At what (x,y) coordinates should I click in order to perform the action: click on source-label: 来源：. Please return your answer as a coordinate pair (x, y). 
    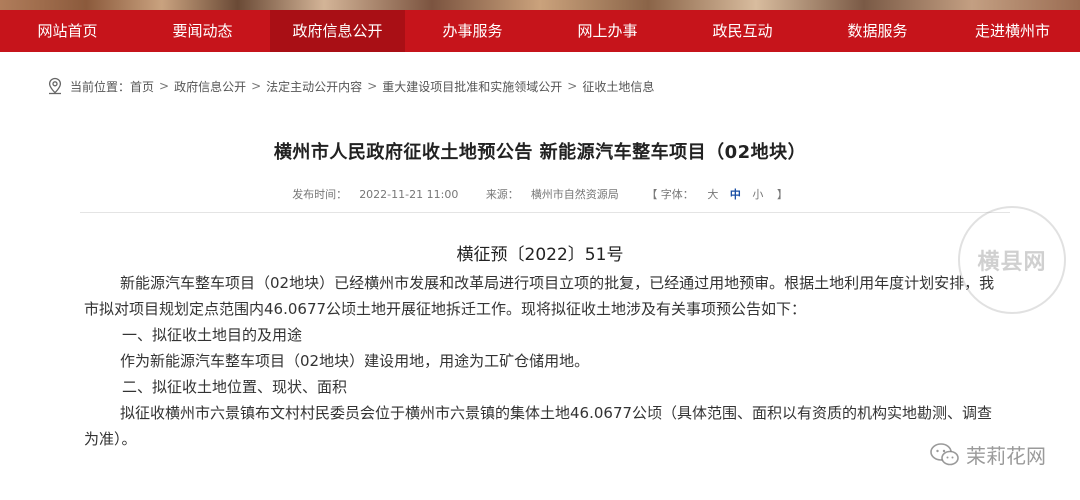
    Looking at the image, I should click on (502, 194).